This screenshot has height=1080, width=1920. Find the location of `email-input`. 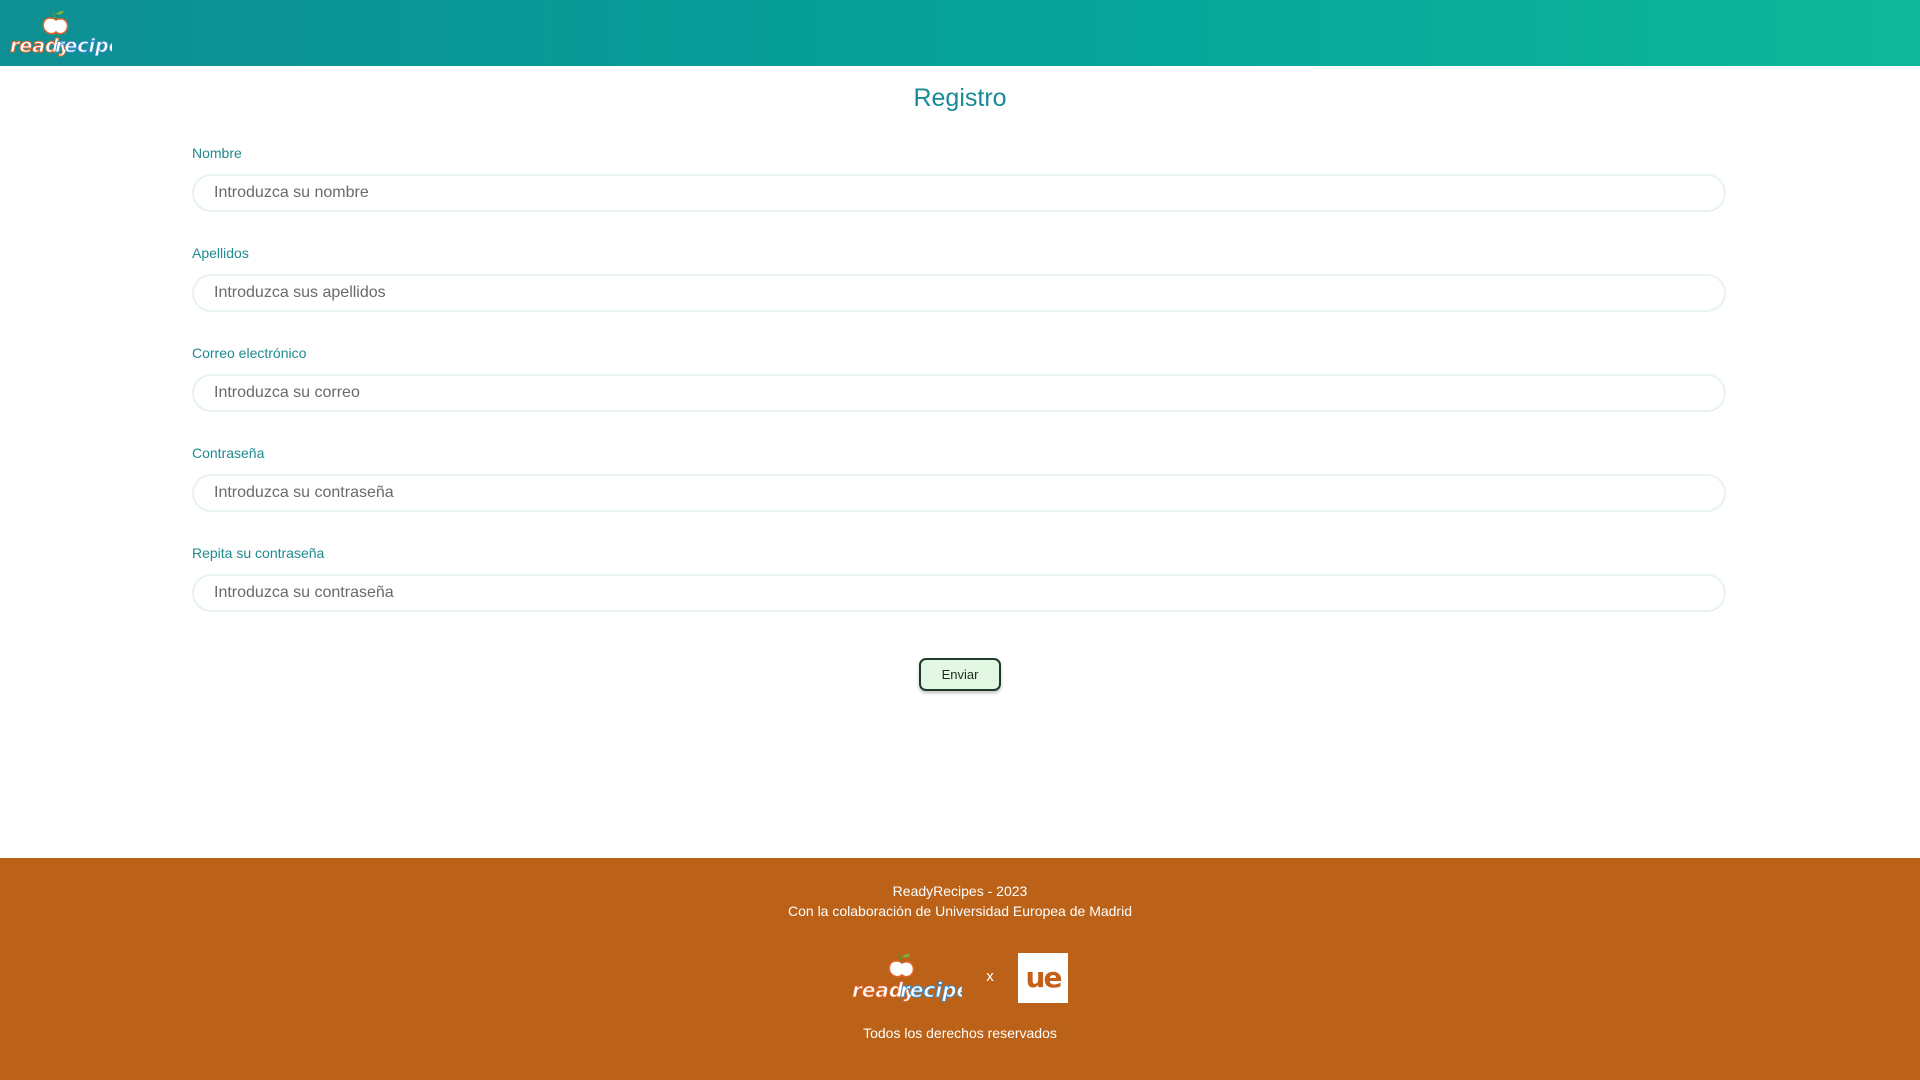

email-input is located at coordinates (959, 393).